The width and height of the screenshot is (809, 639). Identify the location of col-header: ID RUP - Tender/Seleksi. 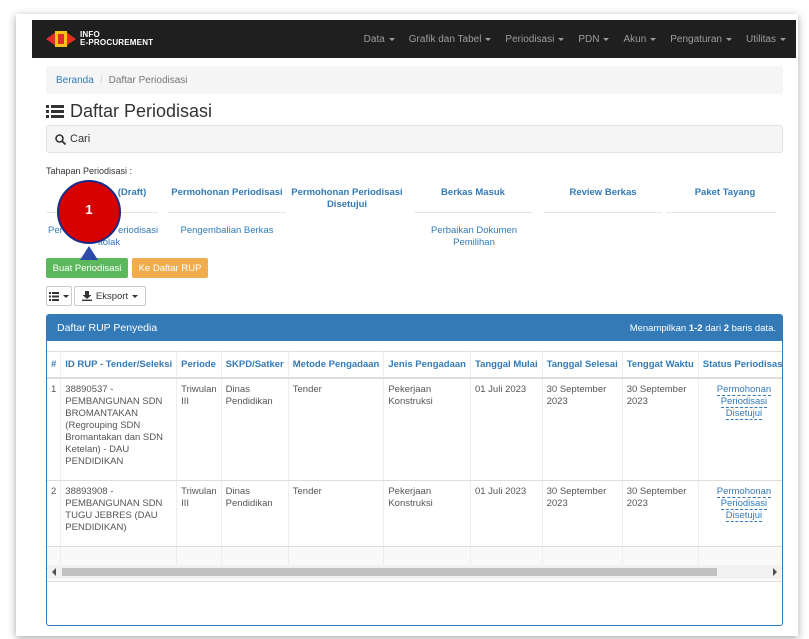
(119, 365).